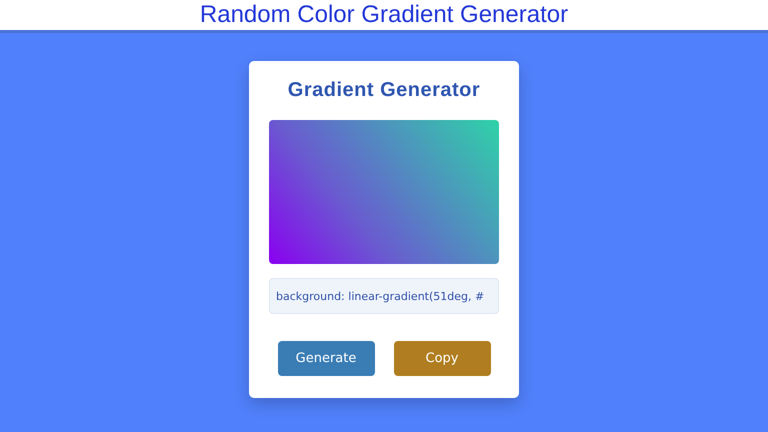 The width and height of the screenshot is (768, 432). I want to click on generate-button: Generate, so click(326, 358).